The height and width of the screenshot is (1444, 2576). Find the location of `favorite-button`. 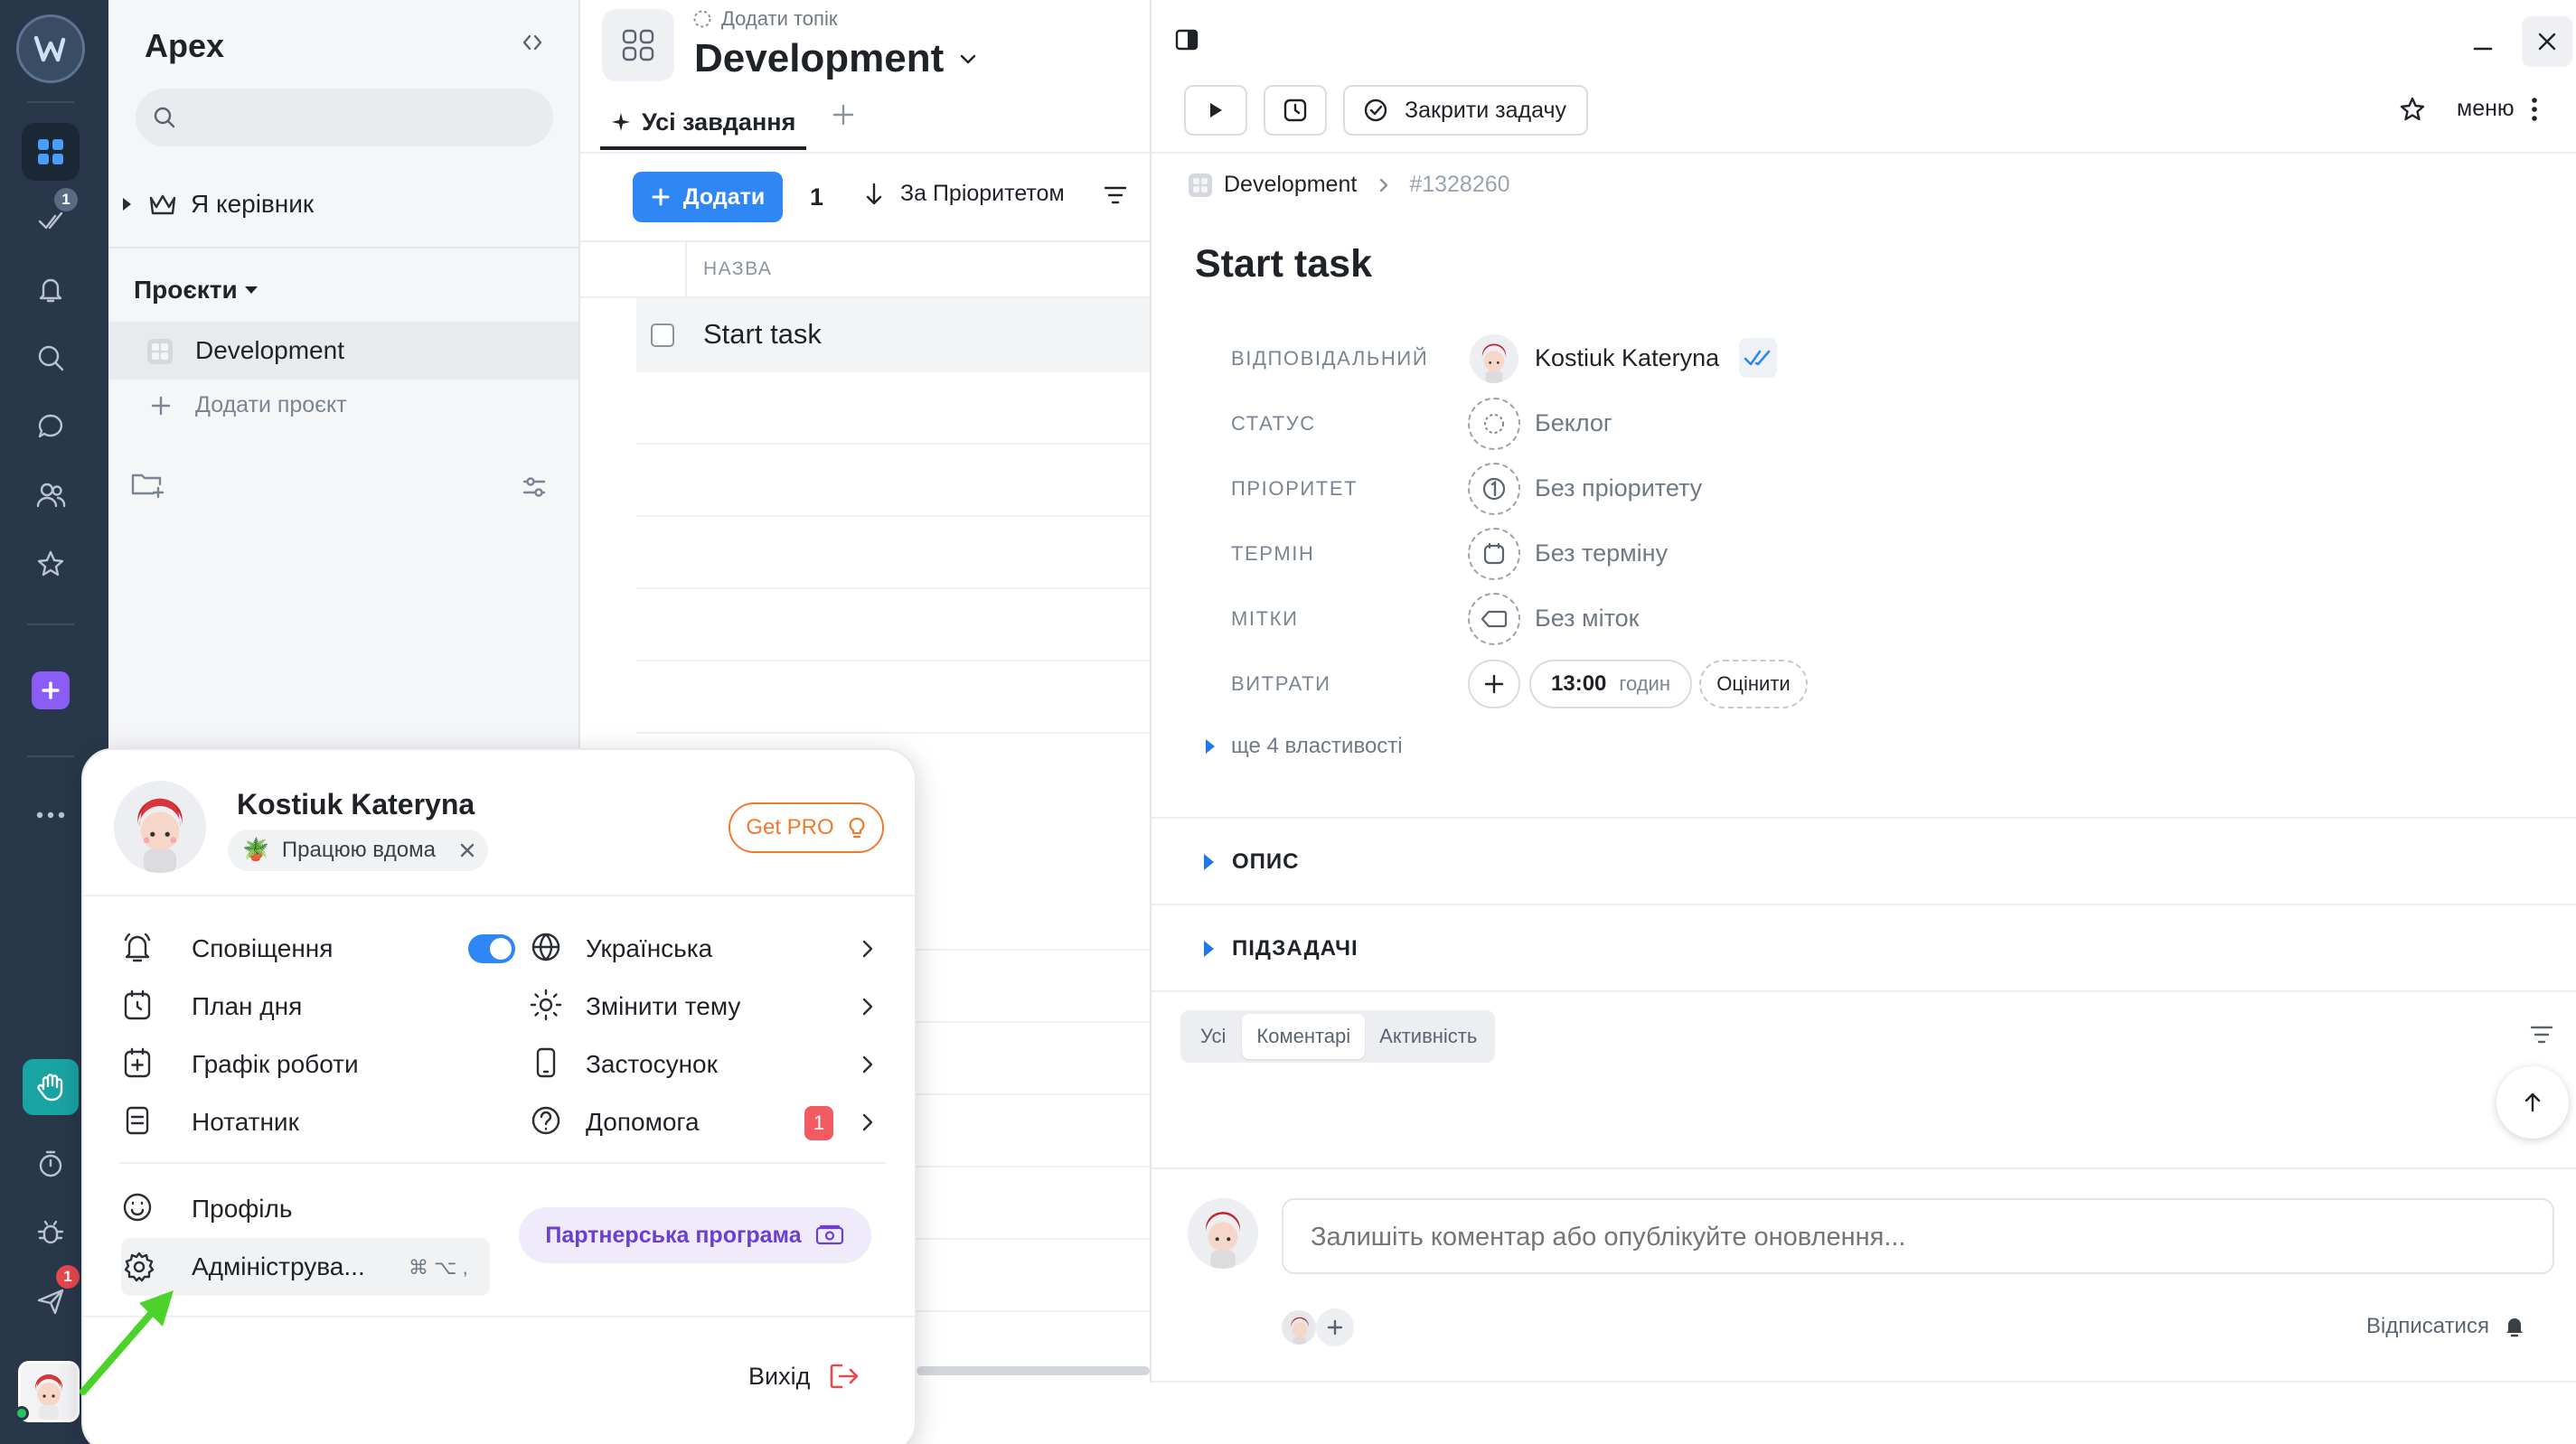

favorite-button is located at coordinates (2412, 109).